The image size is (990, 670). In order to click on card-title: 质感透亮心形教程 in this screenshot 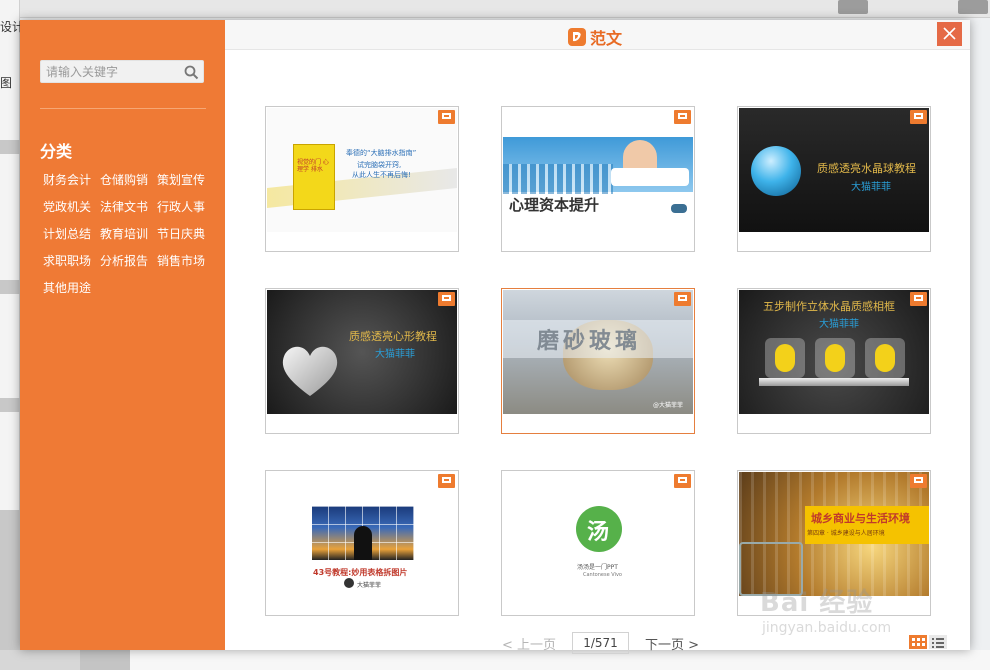, I will do `click(393, 336)`.